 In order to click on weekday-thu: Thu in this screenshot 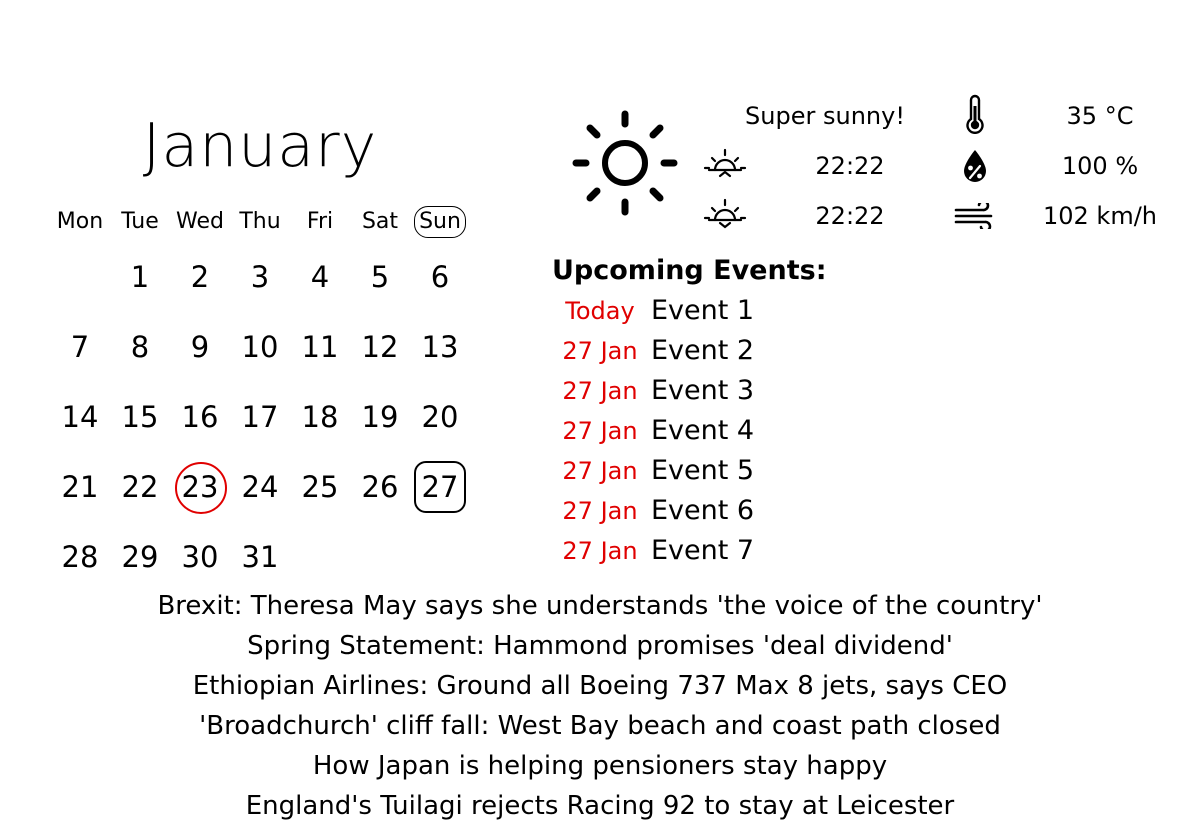, I will do `click(260, 222)`.